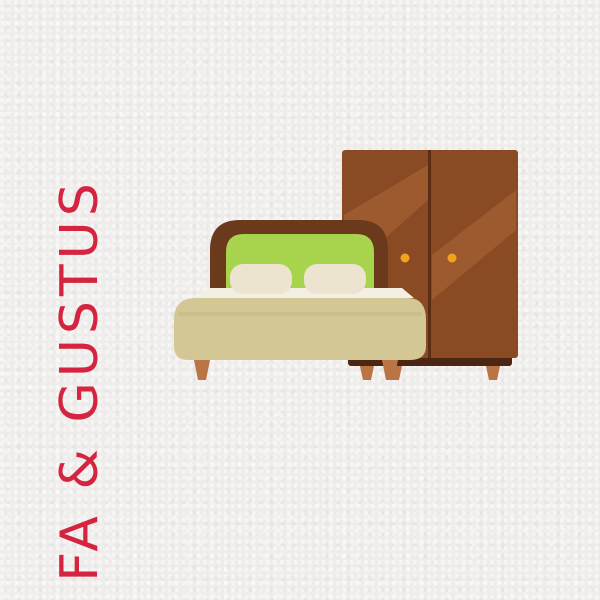  Describe the element at coordinates (202, 370) in the screenshot. I see `bed-leg` at that location.